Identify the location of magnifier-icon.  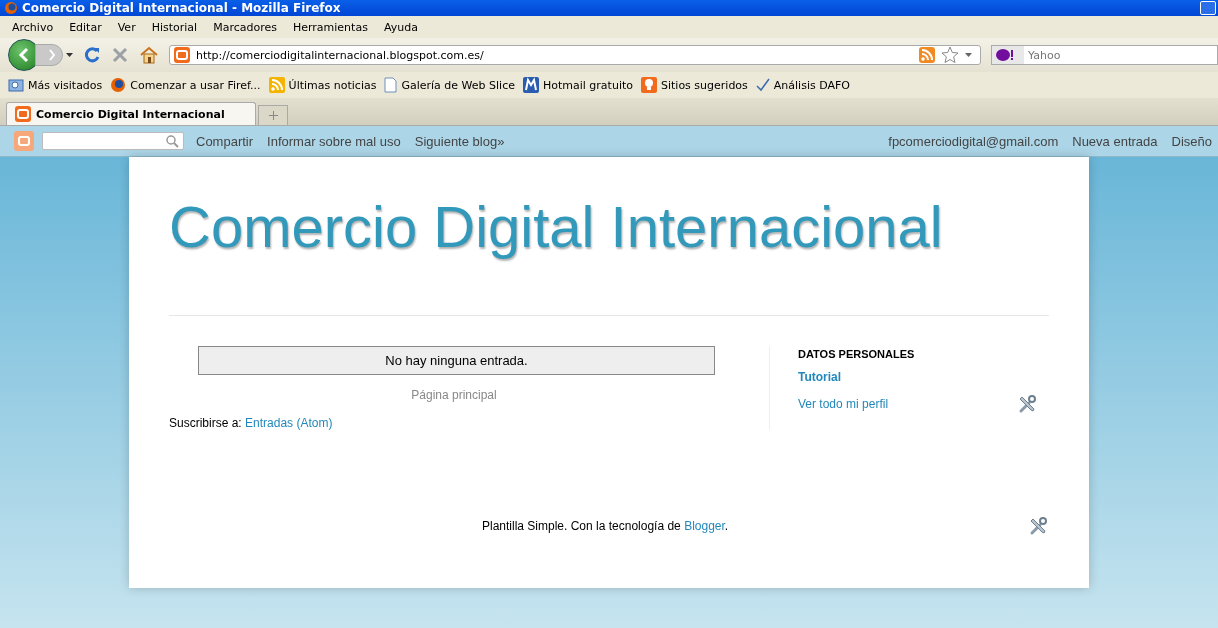
(16, 85).